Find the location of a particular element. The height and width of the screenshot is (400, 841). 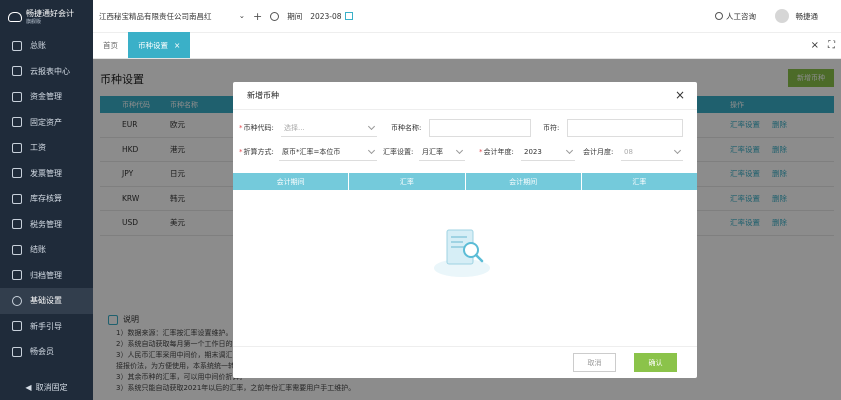

sidebar-item-guide: 新手引导 is located at coordinates (46, 327).